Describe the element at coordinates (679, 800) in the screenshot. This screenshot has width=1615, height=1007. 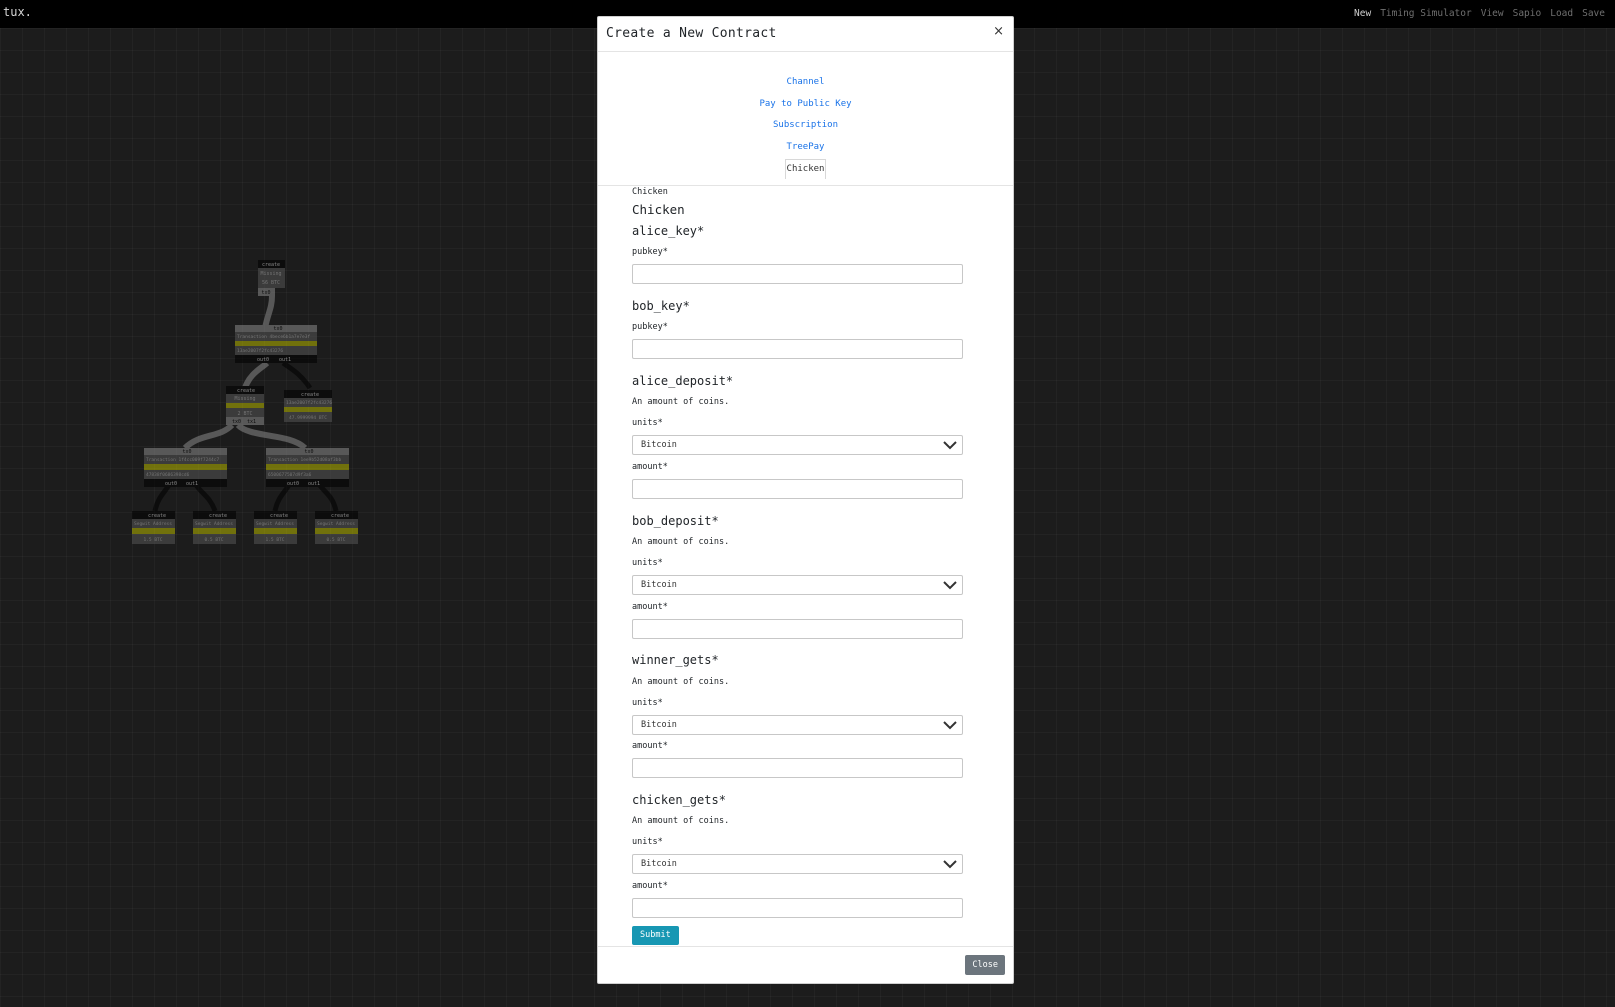
I see `chicken-gets-heading: chicken_gets*` at that location.